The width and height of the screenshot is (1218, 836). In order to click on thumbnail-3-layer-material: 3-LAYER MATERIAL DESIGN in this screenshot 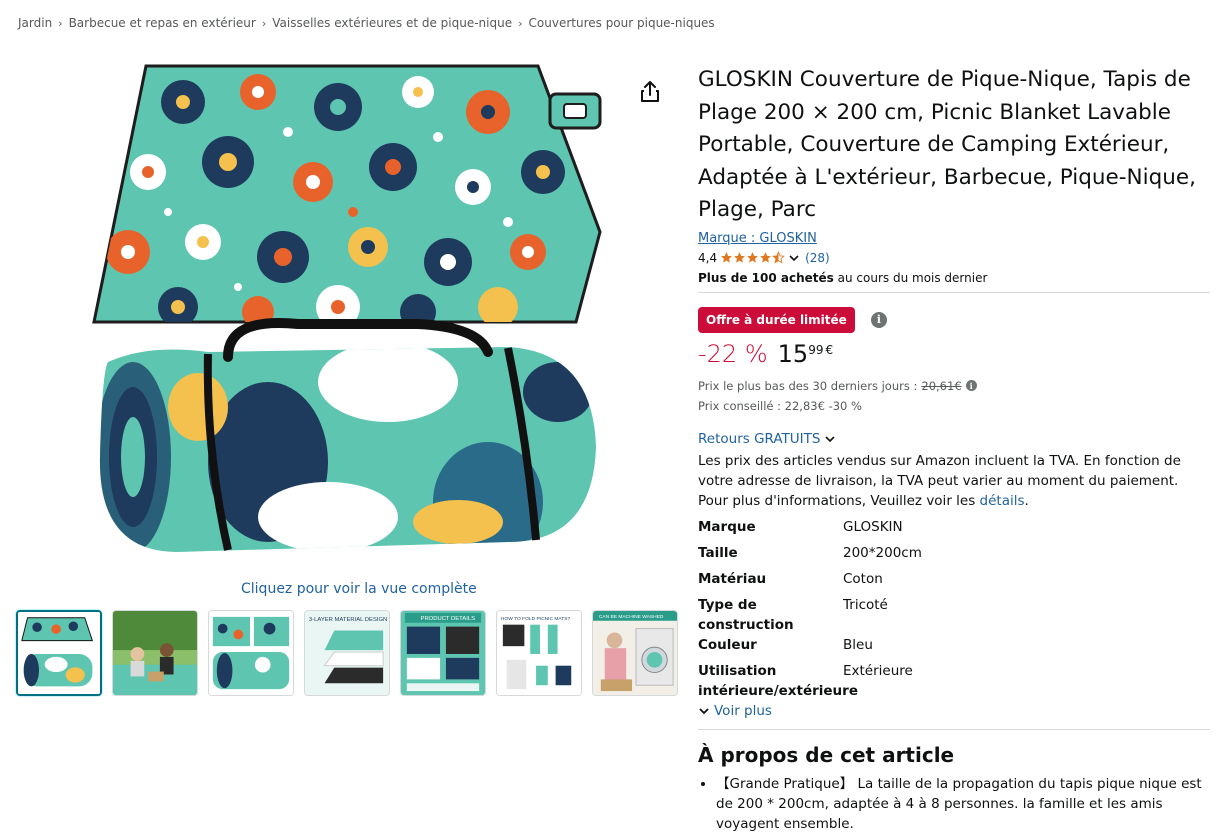, I will do `click(347, 653)`.